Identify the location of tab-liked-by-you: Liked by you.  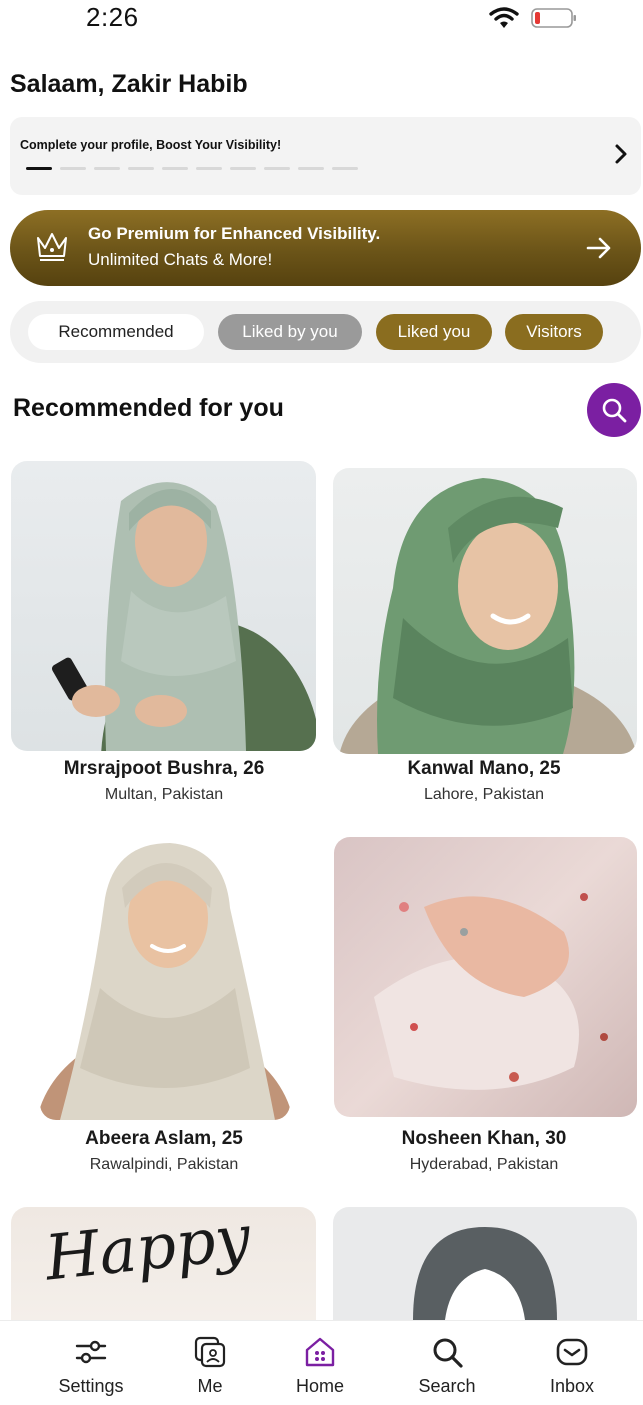
(290, 332).